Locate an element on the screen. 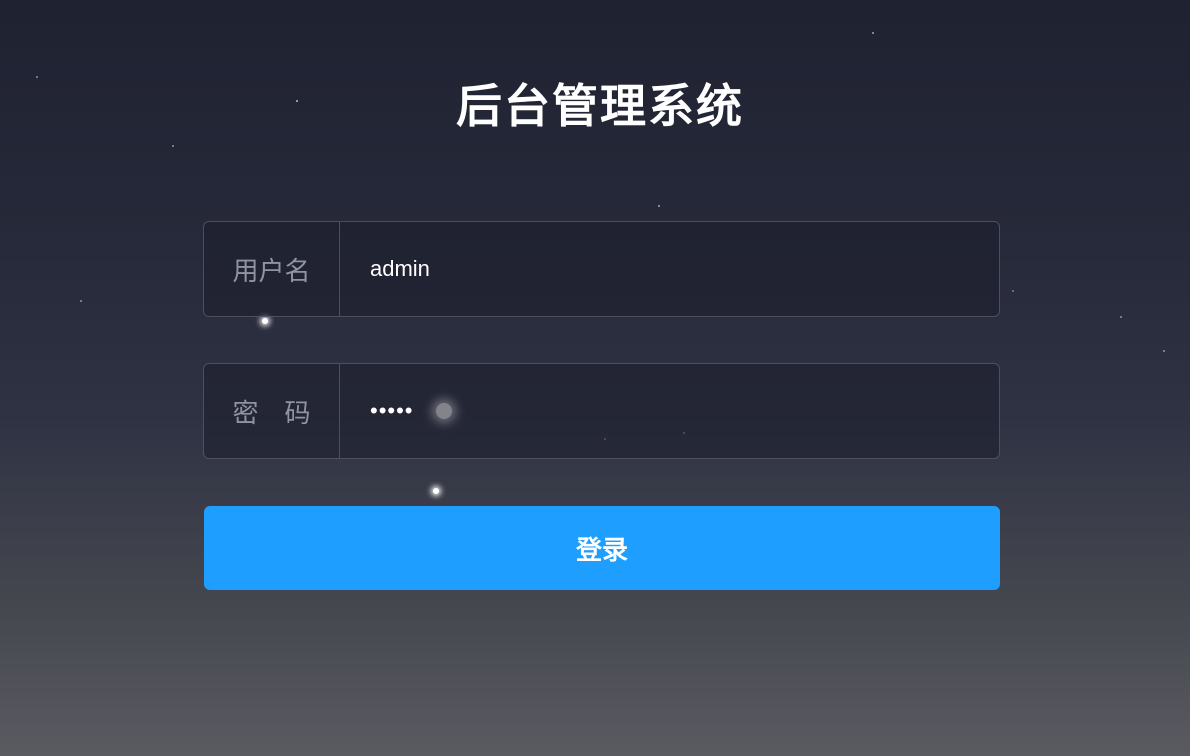 Image resolution: width=1190 pixels, height=756 pixels. username-field: 用户名 admin is located at coordinates (601, 269).